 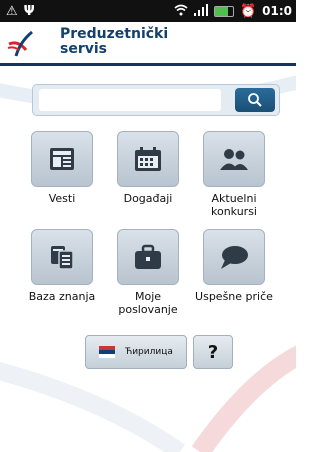 What do you see at coordinates (130, 100) in the screenshot?
I see `search-input` at bounding box center [130, 100].